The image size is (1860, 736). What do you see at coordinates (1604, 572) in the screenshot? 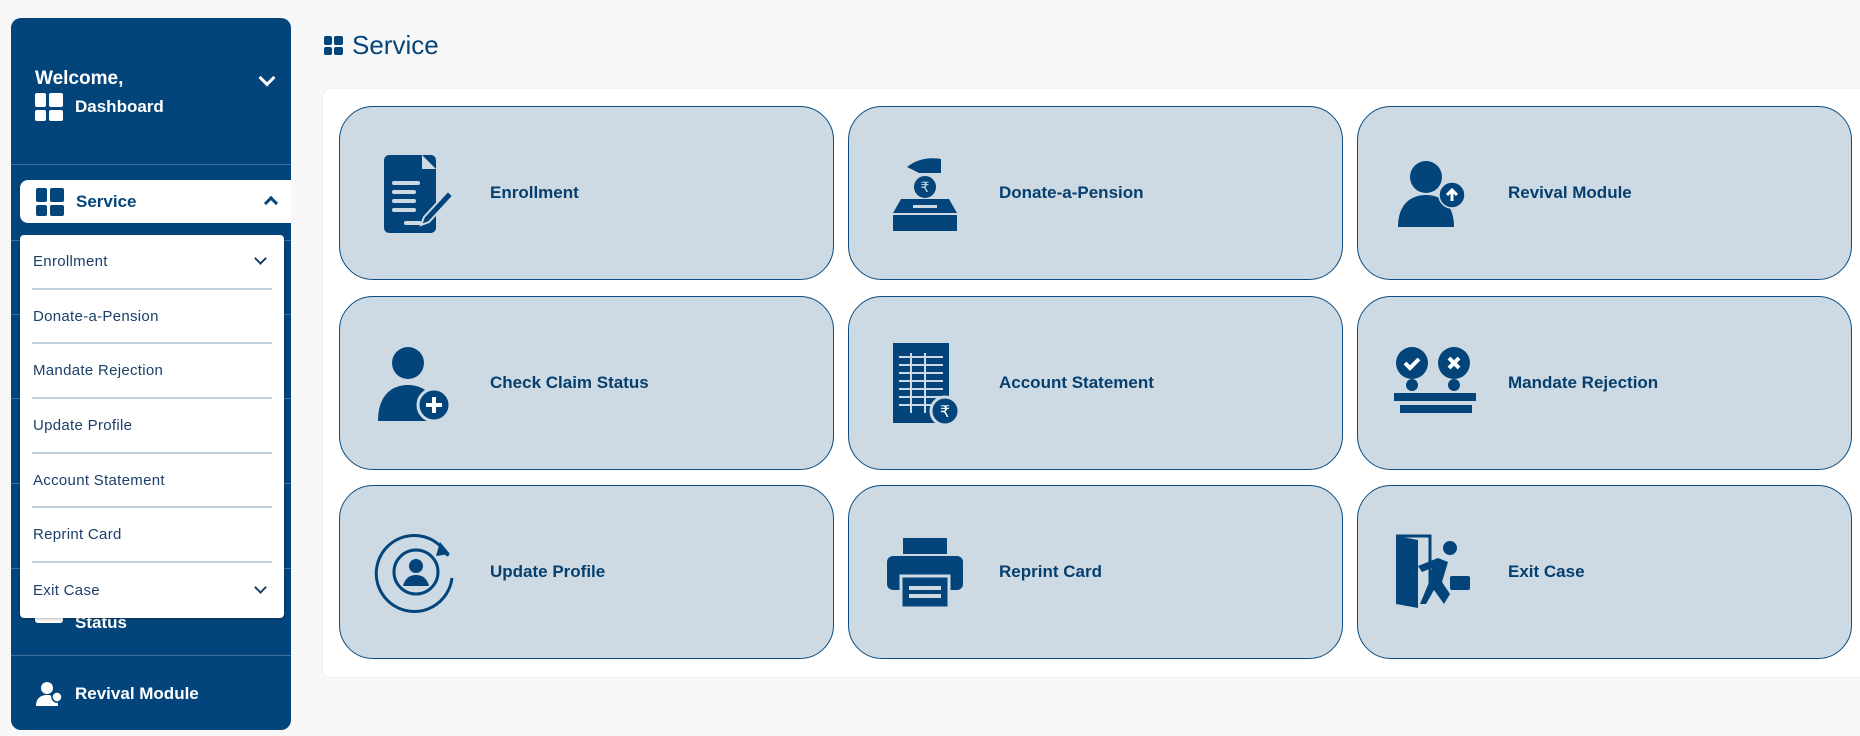
I see `service-card-exit-case: Exit Case` at bounding box center [1604, 572].